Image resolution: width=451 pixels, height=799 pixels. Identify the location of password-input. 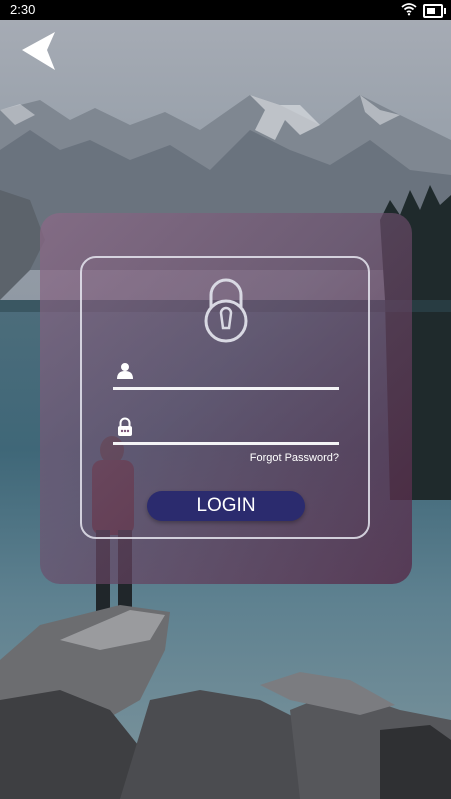
(241, 429).